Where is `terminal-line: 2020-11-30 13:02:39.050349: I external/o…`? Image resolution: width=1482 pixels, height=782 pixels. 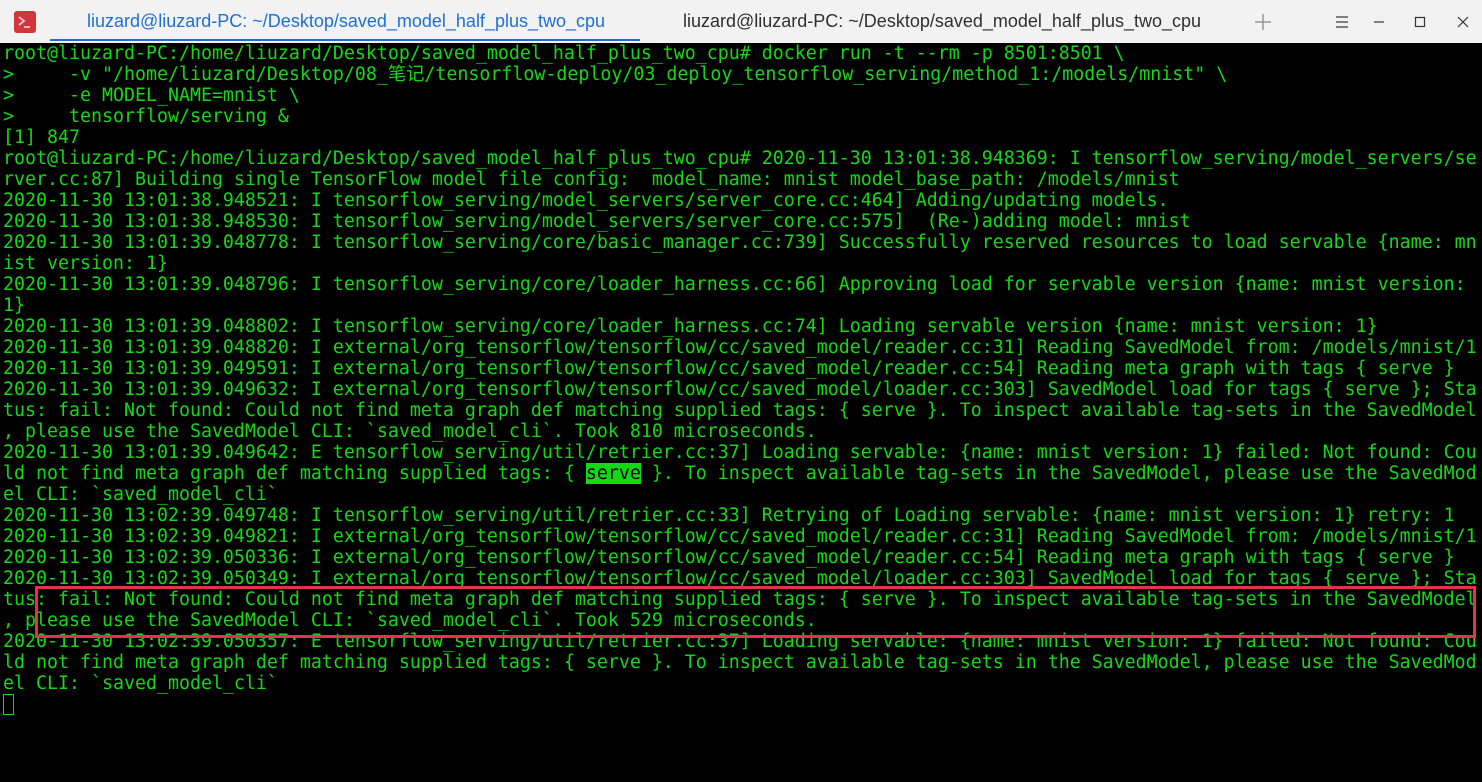
terminal-line: 2020-11-30 13:02:39.050349: I external/o… is located at coordinates (740, 578).